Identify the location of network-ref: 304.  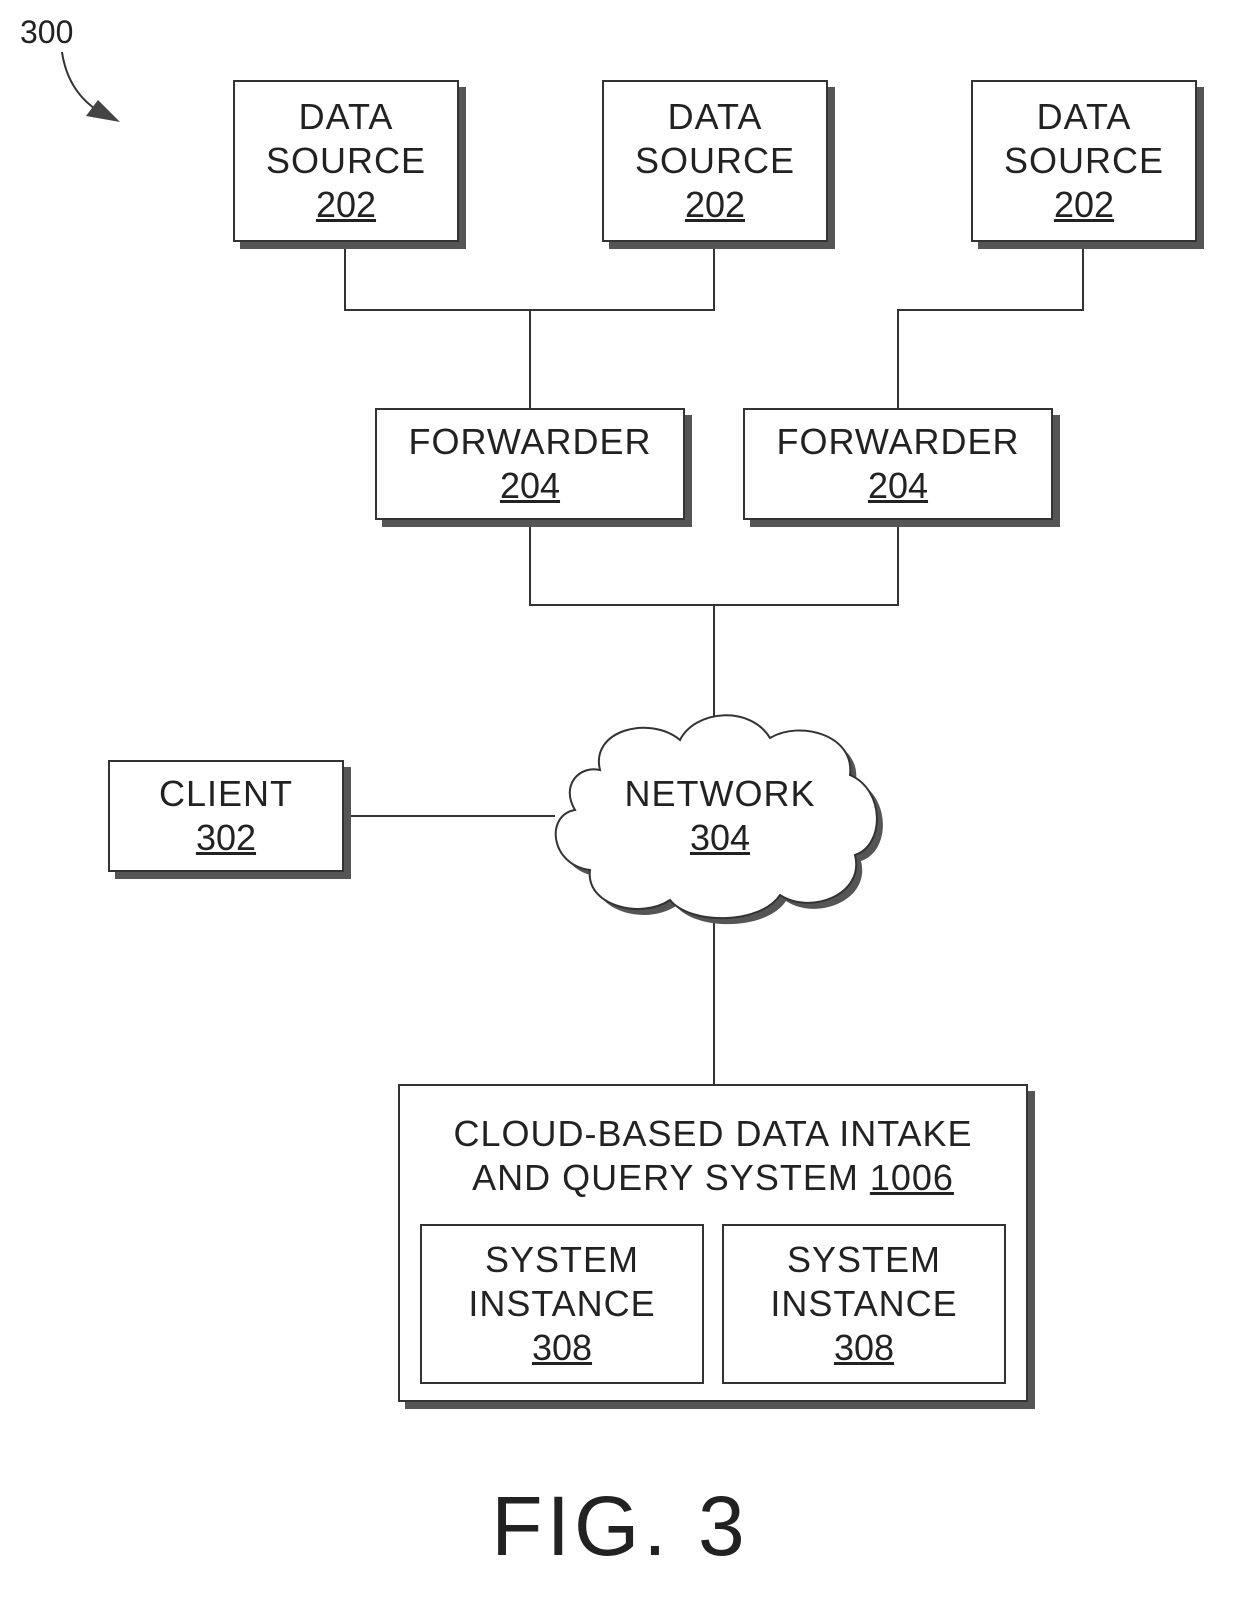
(720, 837).